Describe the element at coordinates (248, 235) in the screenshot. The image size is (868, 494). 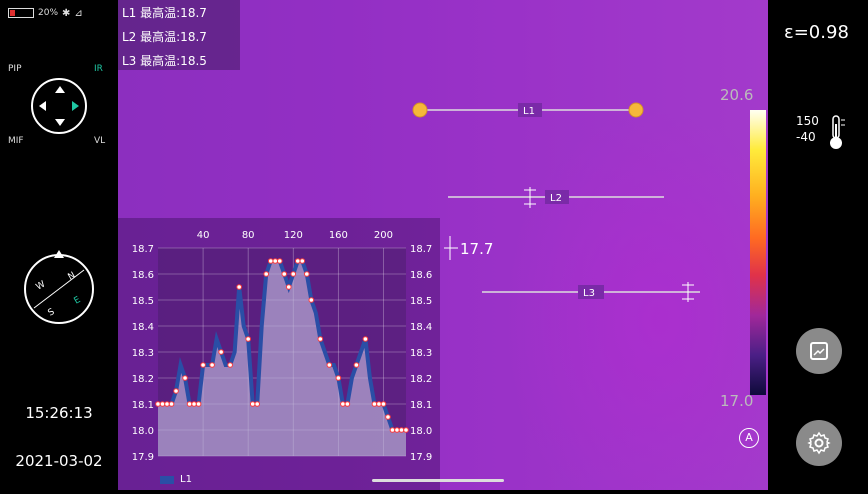
I see `x-tick-label: 80` at that location.